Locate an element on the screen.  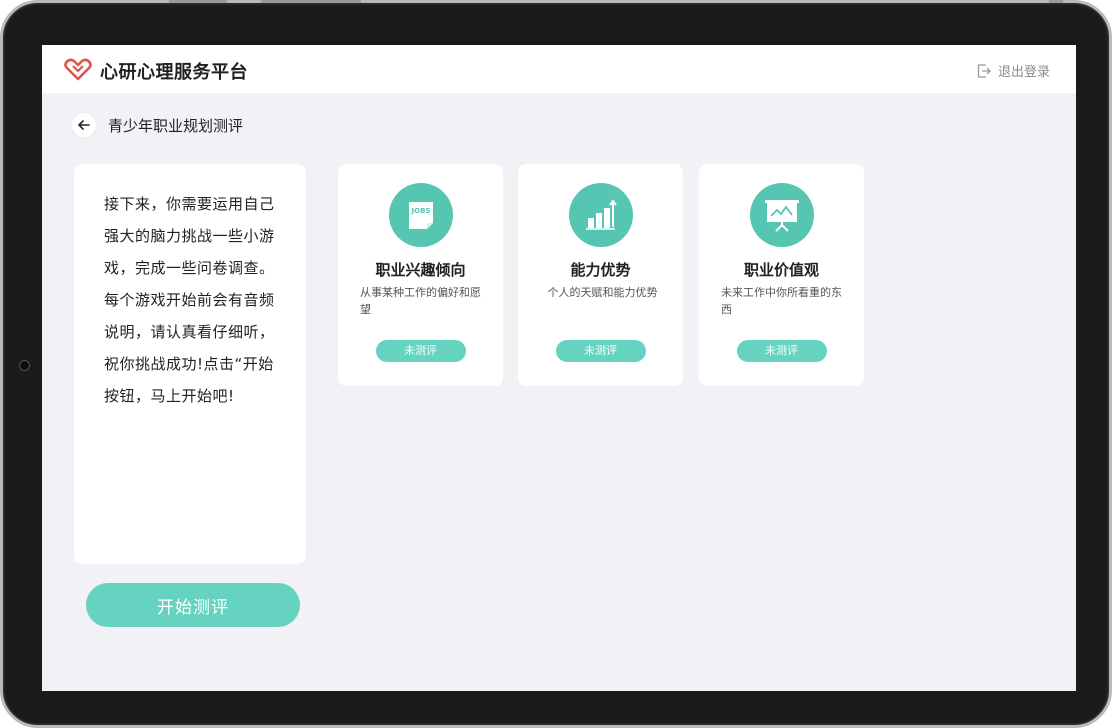
logout-button: 退出登录 is located at coordinates (1013, 70).